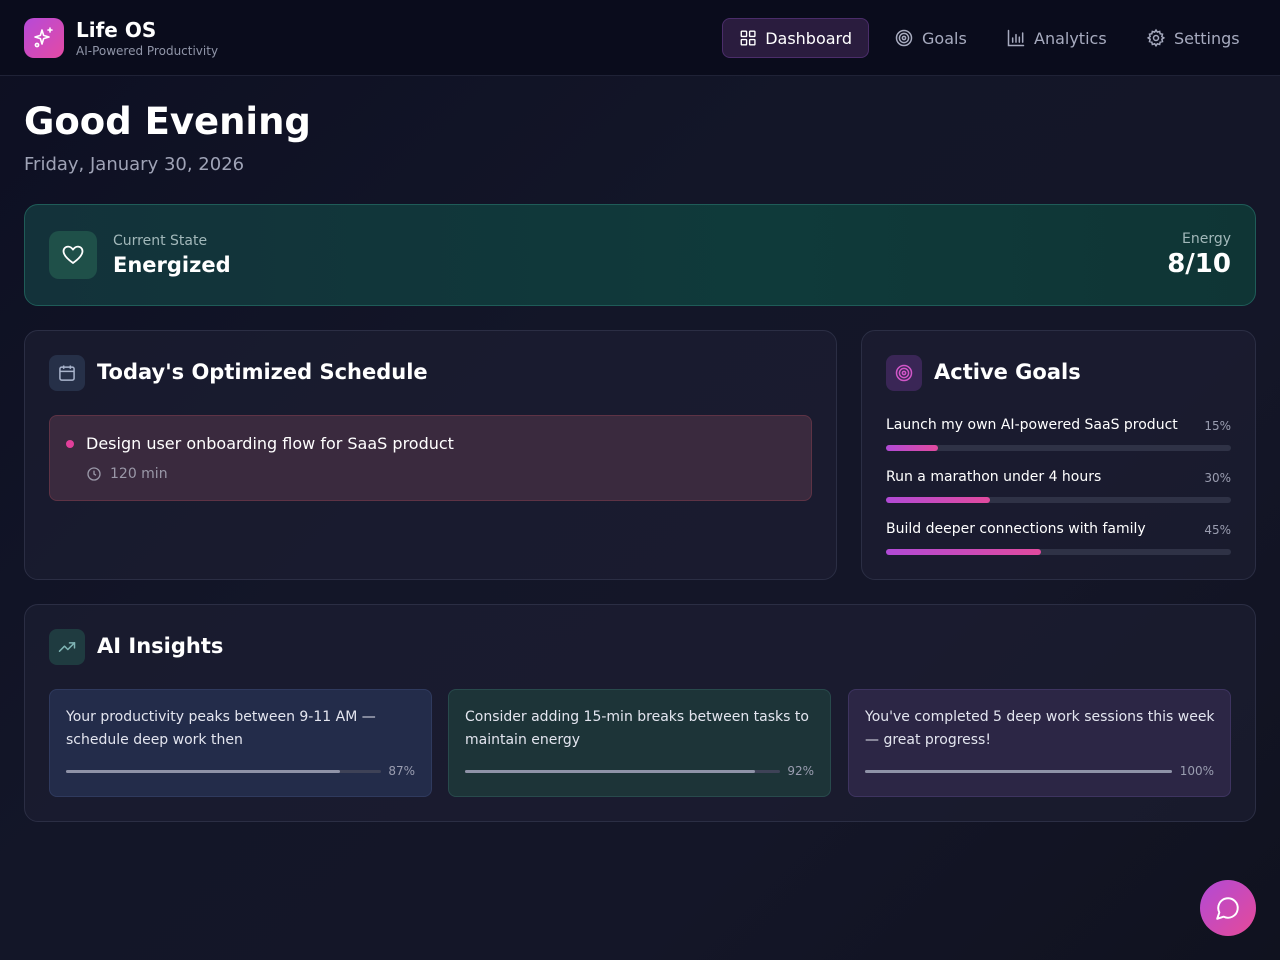  What do you see at coordinates (1070, 38) in the screenshot?
I see `nav-analytics-label: Analytics` at bounding box center [1070, 38].